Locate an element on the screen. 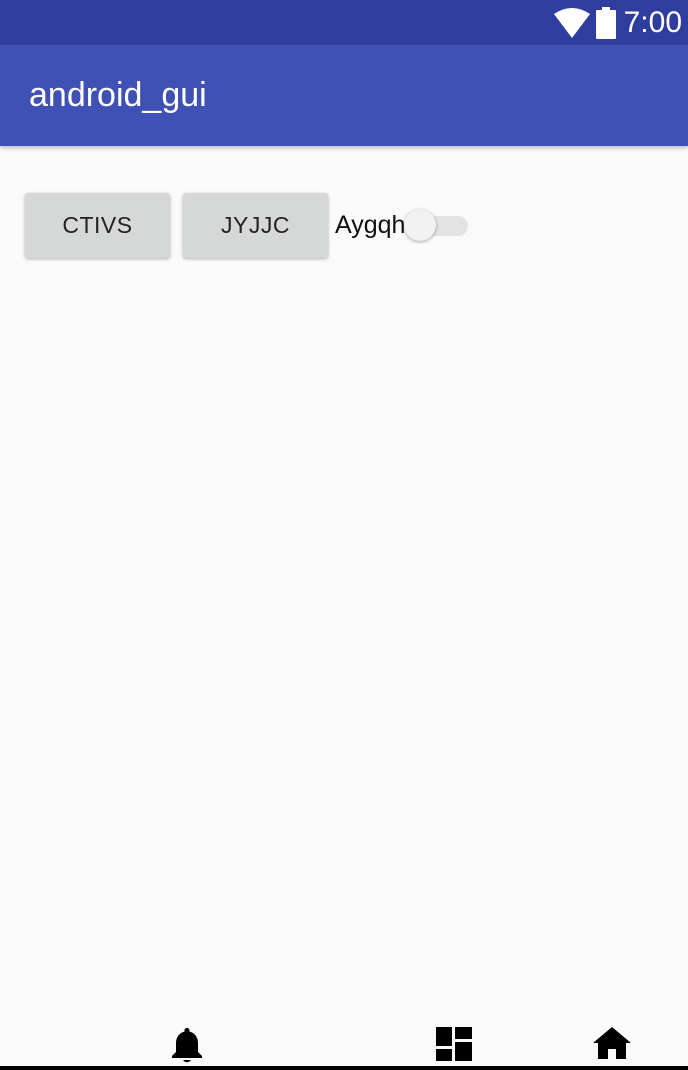 The height and width of the screenshot is (1070, 688). battery-icon is located at coordinates (605, 22).